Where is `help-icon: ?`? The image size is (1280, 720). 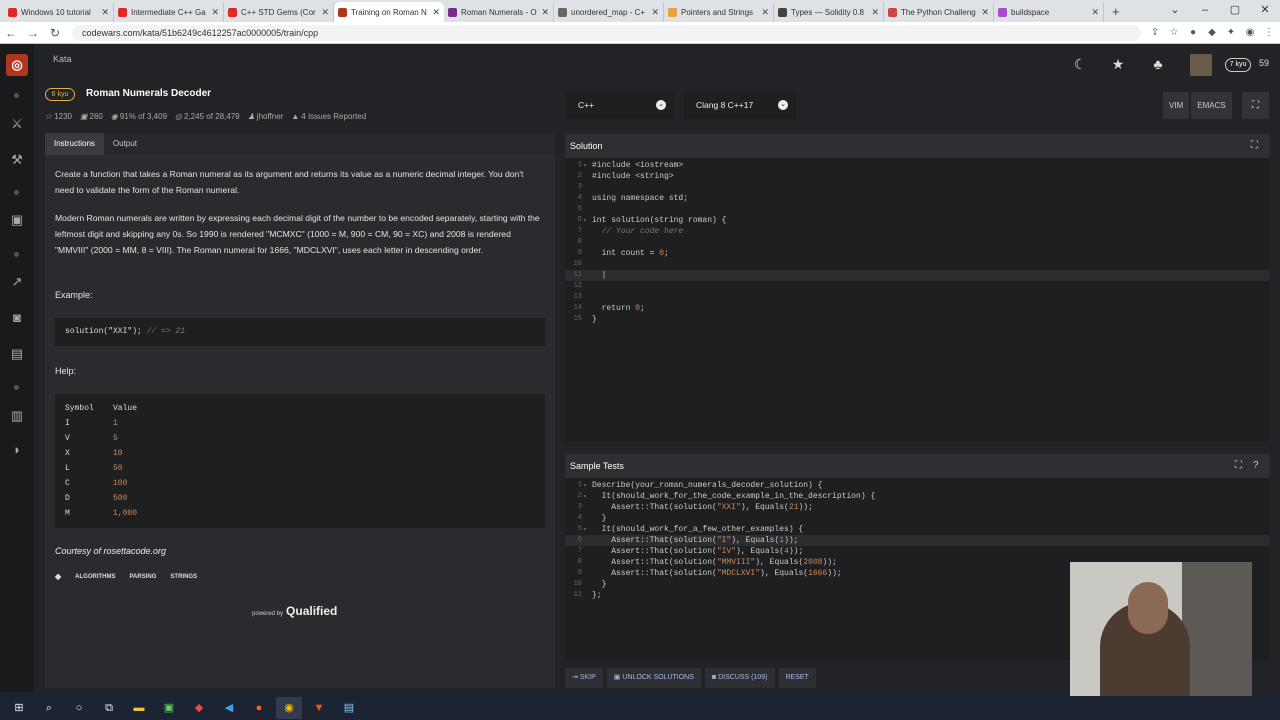
help-icon: ? is located at coordinates (1256, 466).